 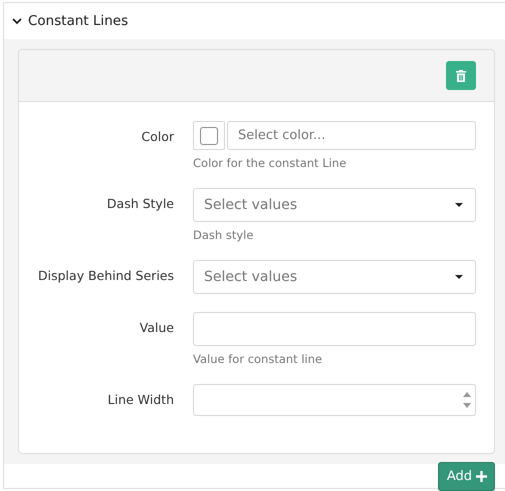 I want to click on help-text: Color for the constant Line, so click(x=270, y=163).